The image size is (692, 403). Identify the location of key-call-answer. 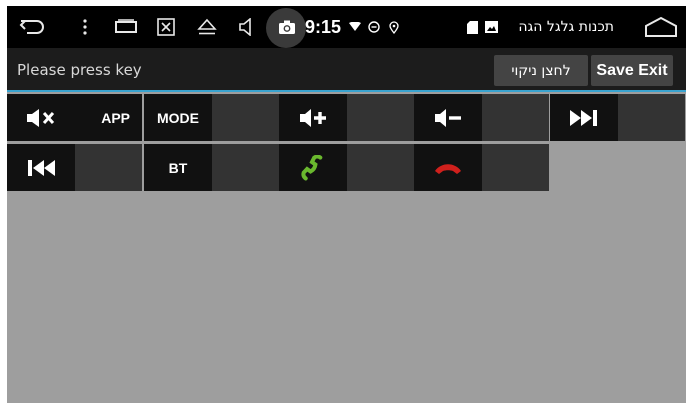
(346, 167).